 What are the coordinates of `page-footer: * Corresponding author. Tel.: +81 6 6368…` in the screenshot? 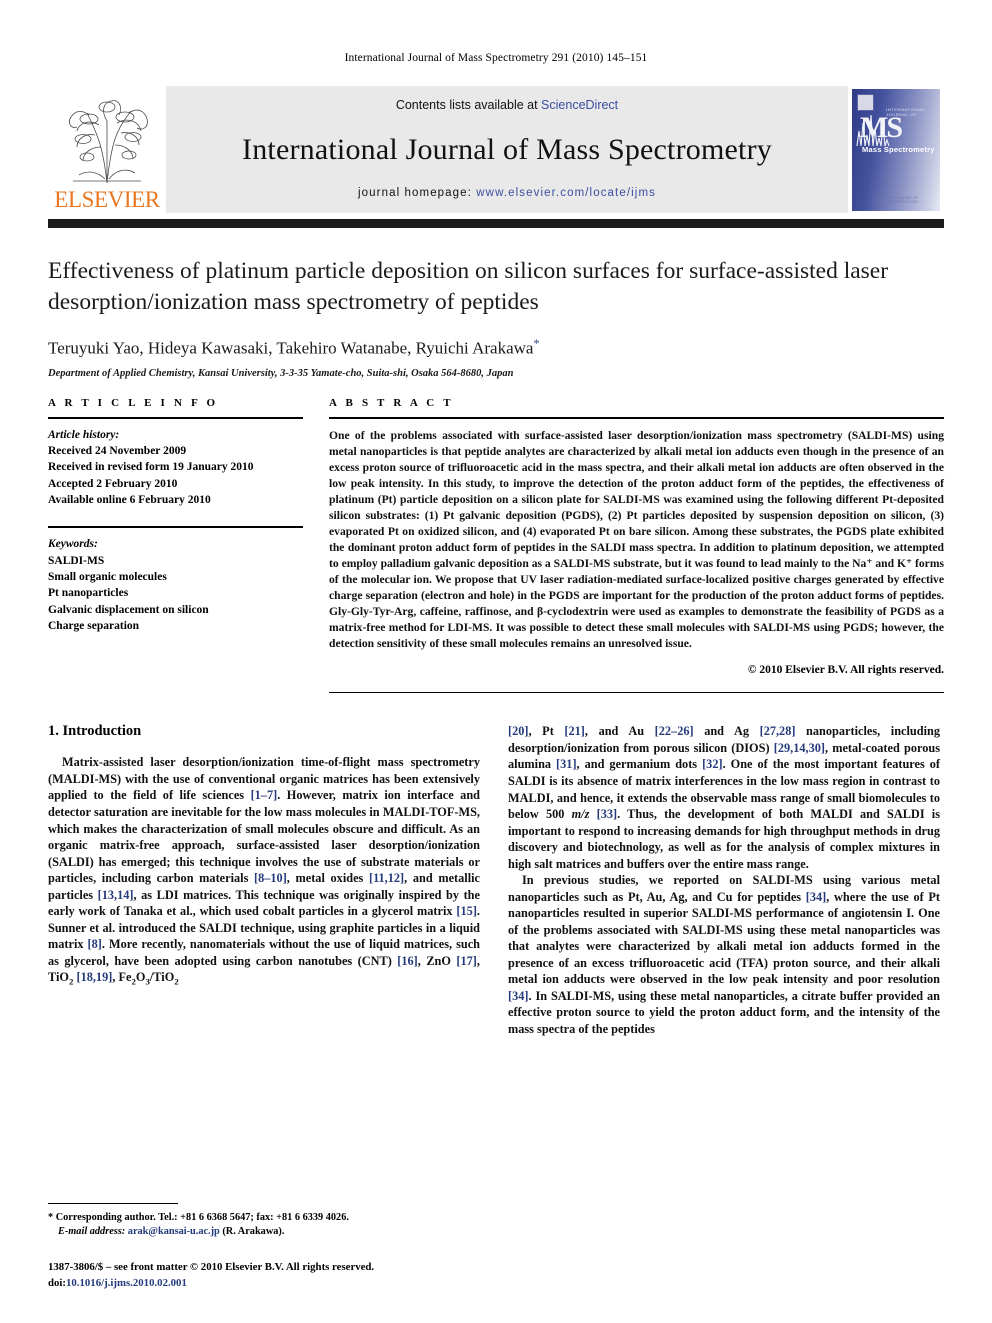 It's located at (264, 1247).